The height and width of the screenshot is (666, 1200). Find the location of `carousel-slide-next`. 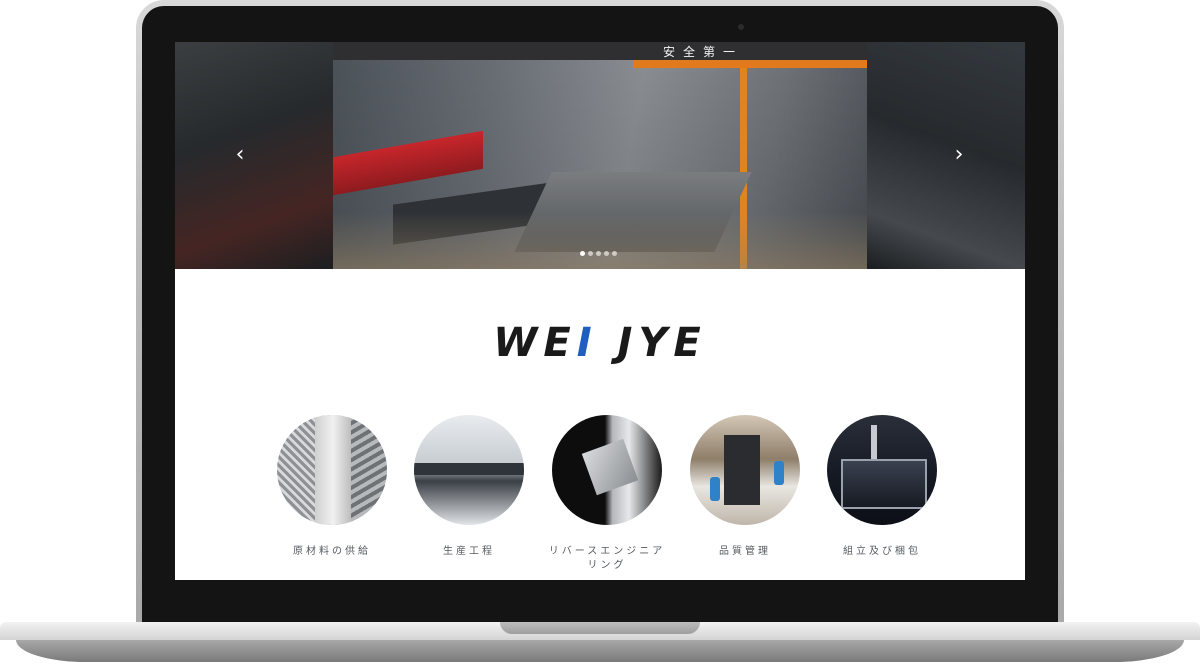

carousel-slide-next is located at coordinates (946, 155).